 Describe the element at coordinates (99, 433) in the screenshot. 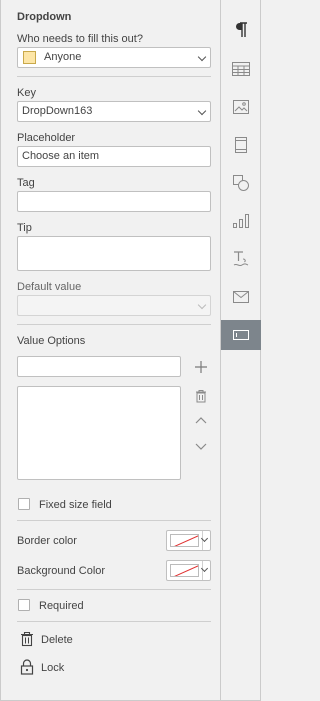

I see `value-options-list` at that location.